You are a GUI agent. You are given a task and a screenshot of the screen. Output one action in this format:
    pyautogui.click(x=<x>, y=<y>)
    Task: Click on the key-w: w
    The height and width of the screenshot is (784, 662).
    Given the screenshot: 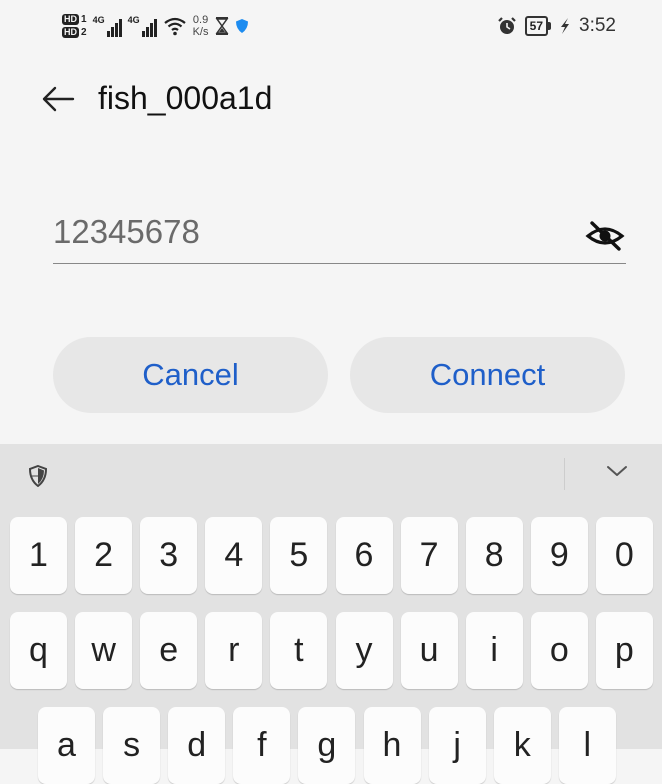 What is the action you would take?
    pyautogui.click(x=104, y=650)
    